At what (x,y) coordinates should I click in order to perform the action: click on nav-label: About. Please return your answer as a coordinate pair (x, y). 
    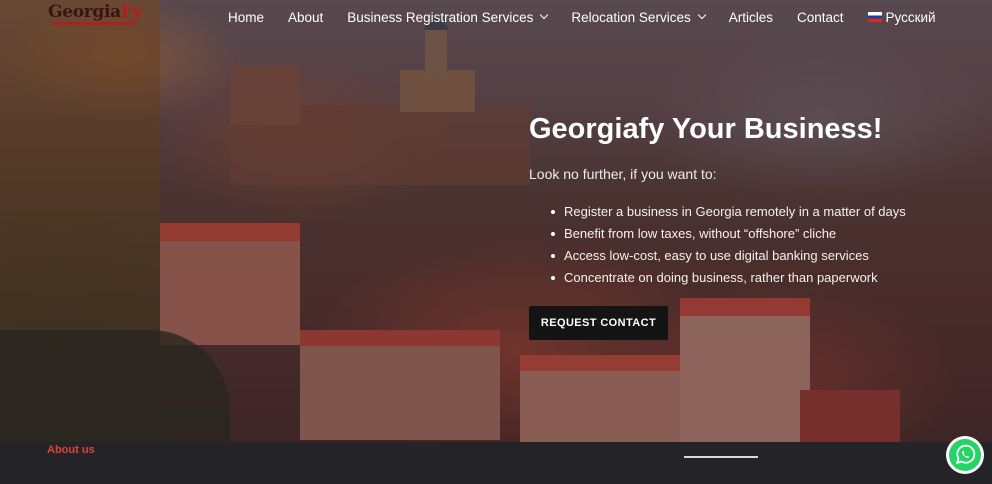
    Looking at the image, I should click on (306, 17).